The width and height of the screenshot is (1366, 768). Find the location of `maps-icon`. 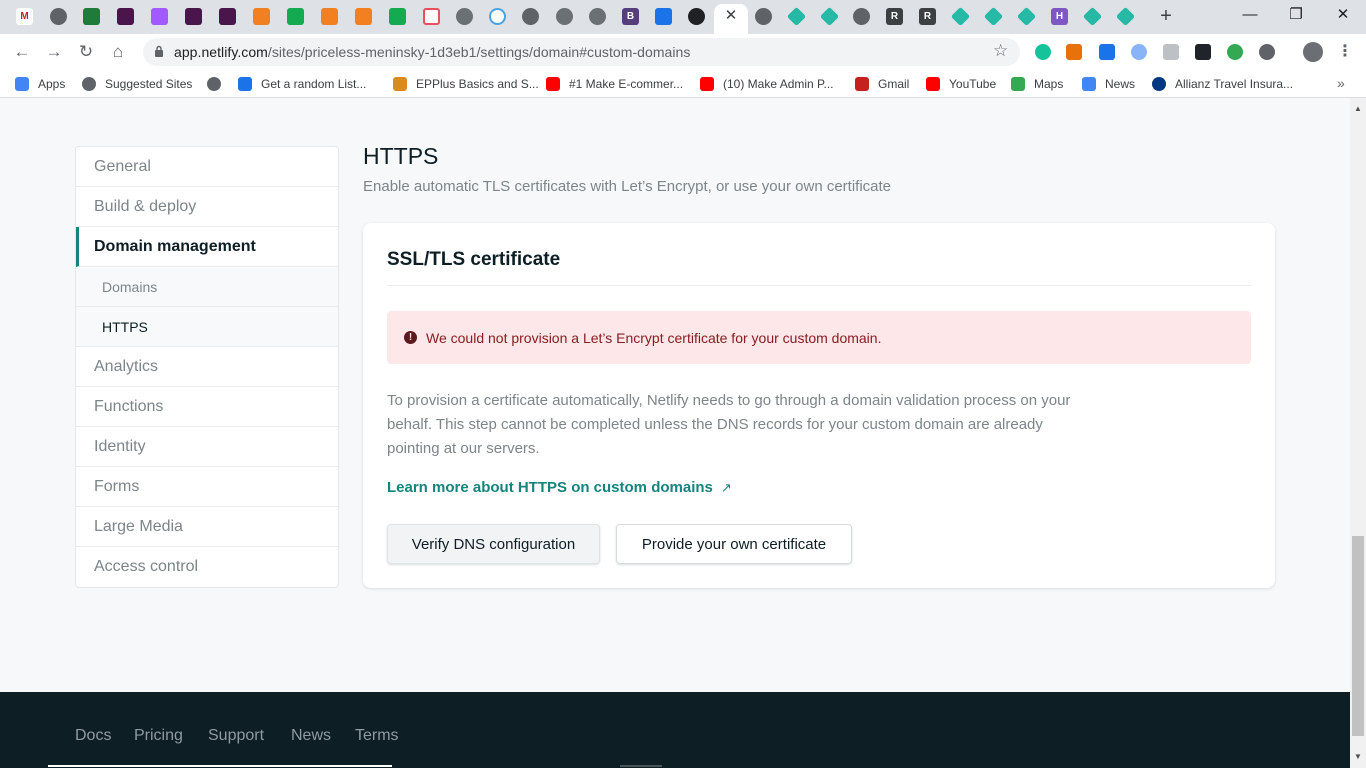

maps-icon is located at coordinates (1018, 84).